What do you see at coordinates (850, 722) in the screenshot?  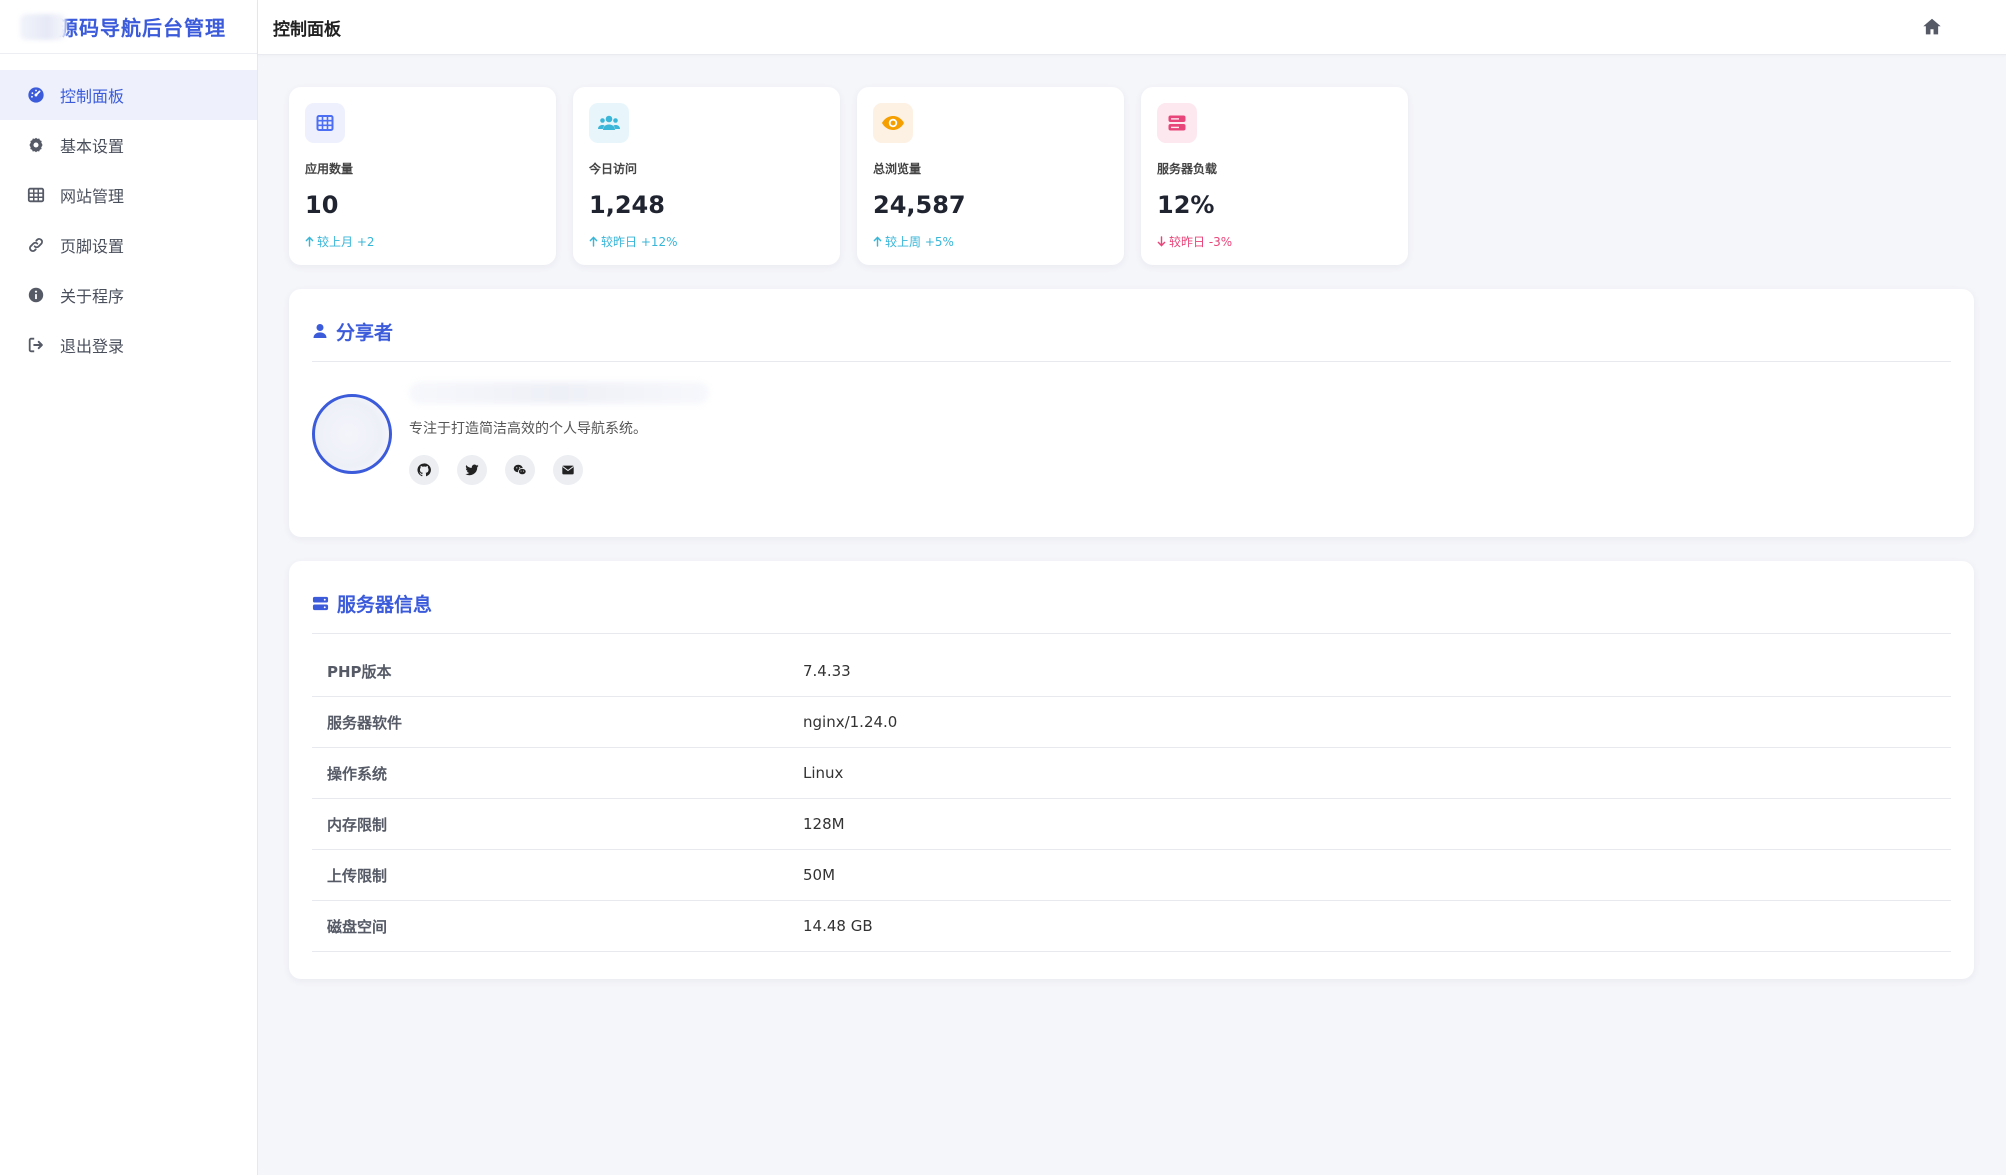 I see `info-value: nginx/1.24.0` at bounding box center [850, 722].